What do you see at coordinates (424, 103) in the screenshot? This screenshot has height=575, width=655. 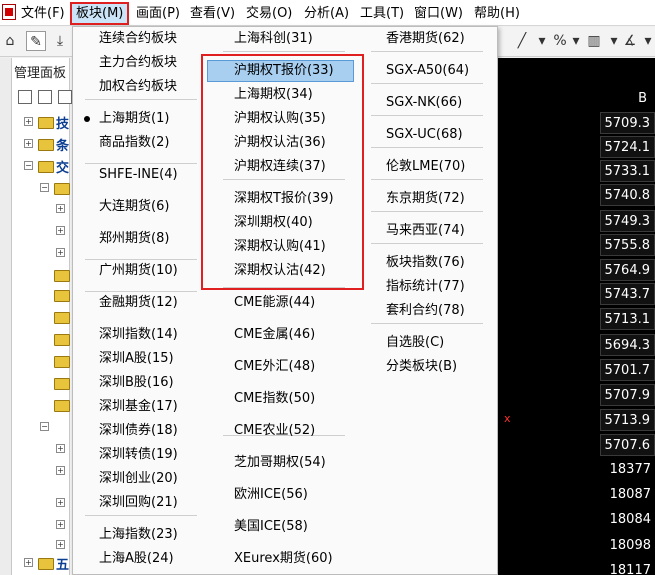 I see `menu-item-col3: SGX-NK(66)` at bounding box center [424, 103].